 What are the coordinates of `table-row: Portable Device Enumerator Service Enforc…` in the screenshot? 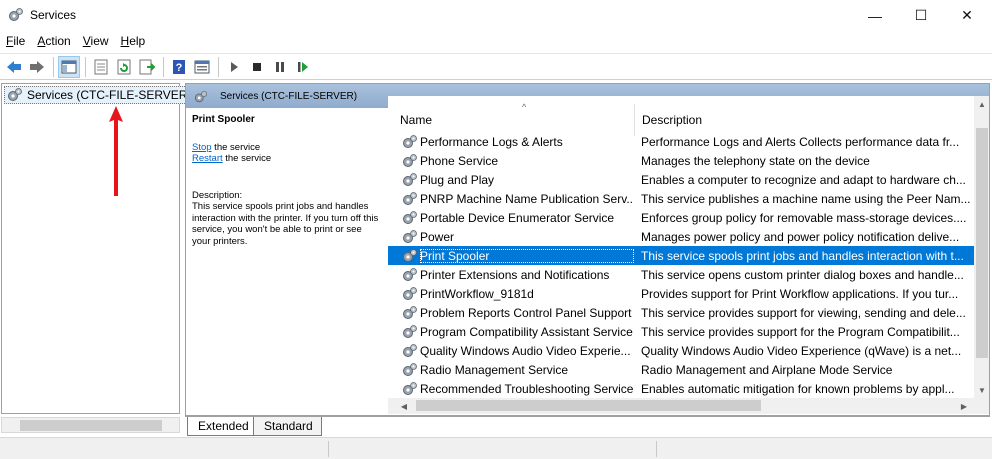 It's located at (681, 217).